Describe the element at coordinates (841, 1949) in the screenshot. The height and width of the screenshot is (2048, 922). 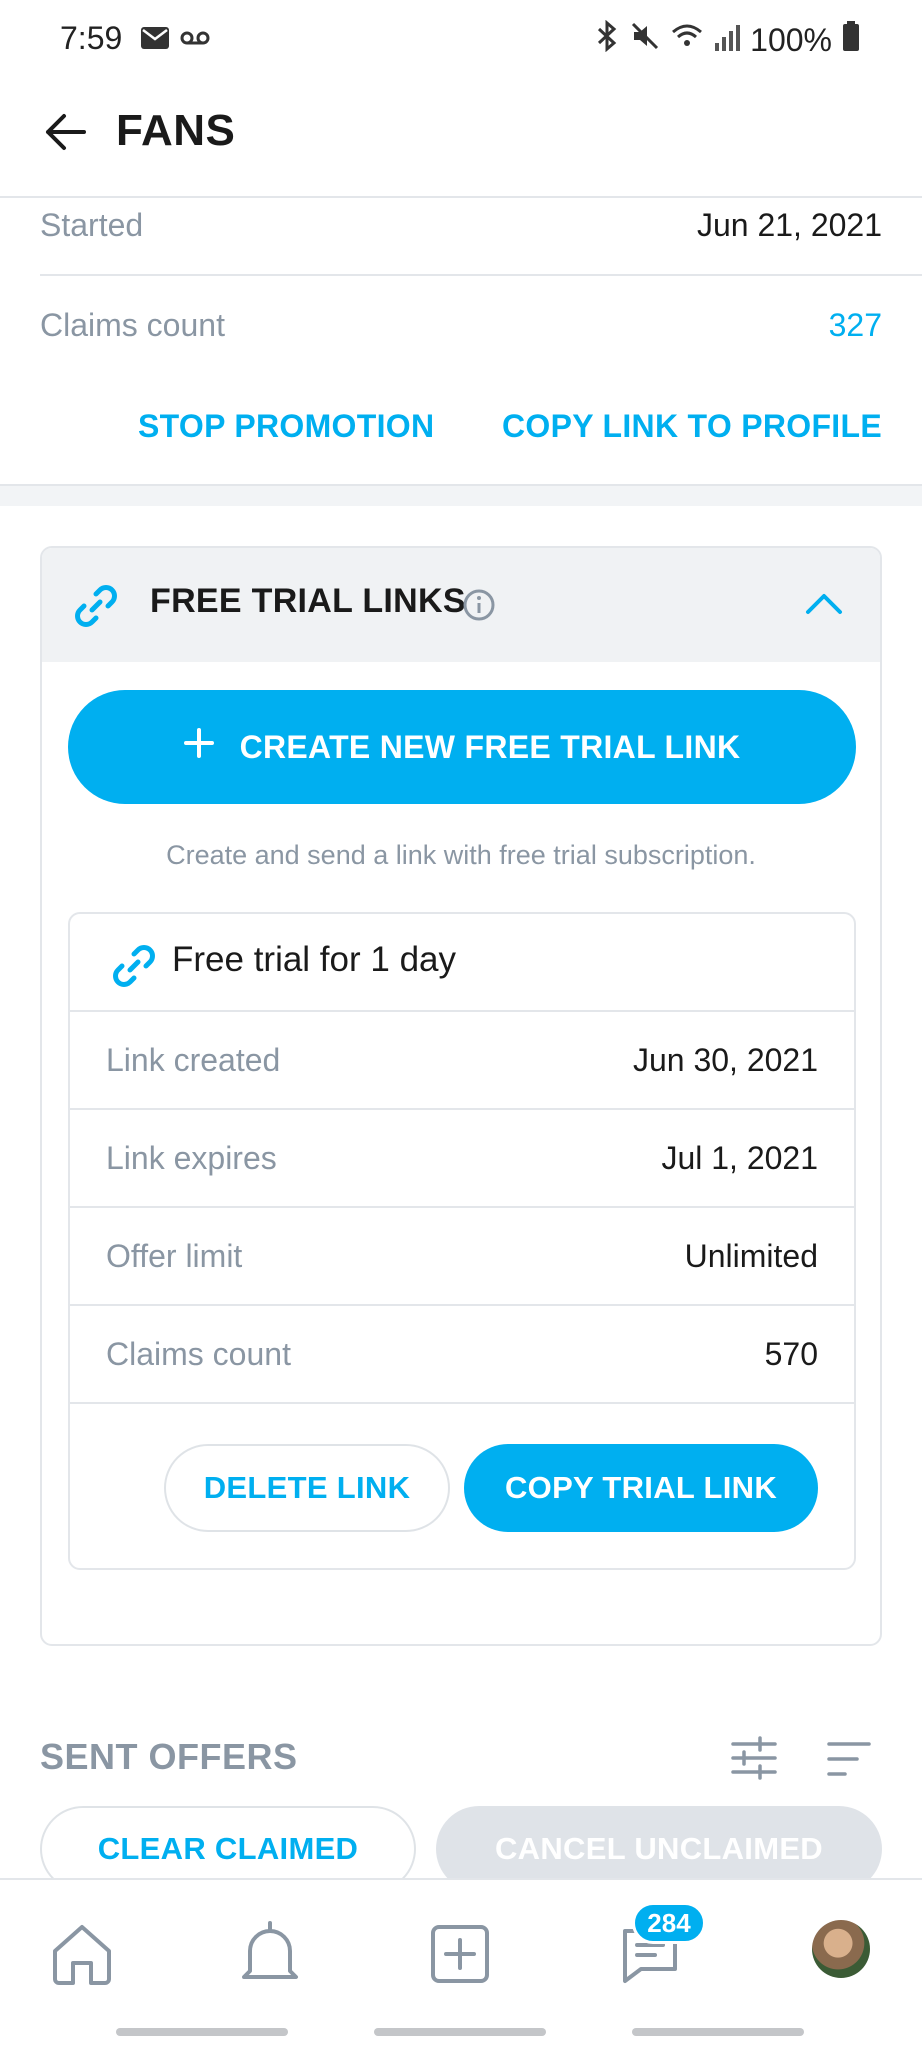
I see `profile-avatar` at that location.